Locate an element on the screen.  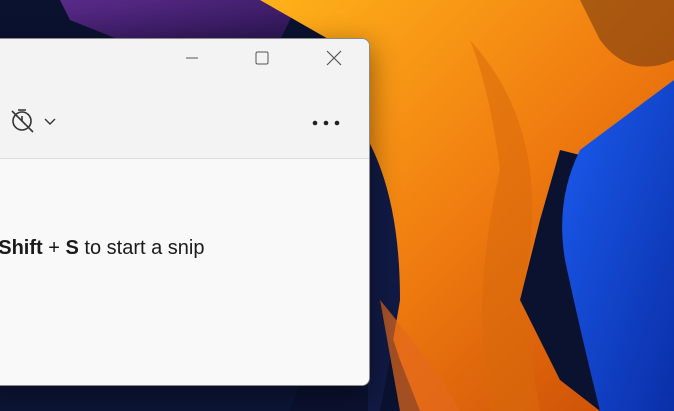
snip-delay-button is located at coordinates (37, 122).